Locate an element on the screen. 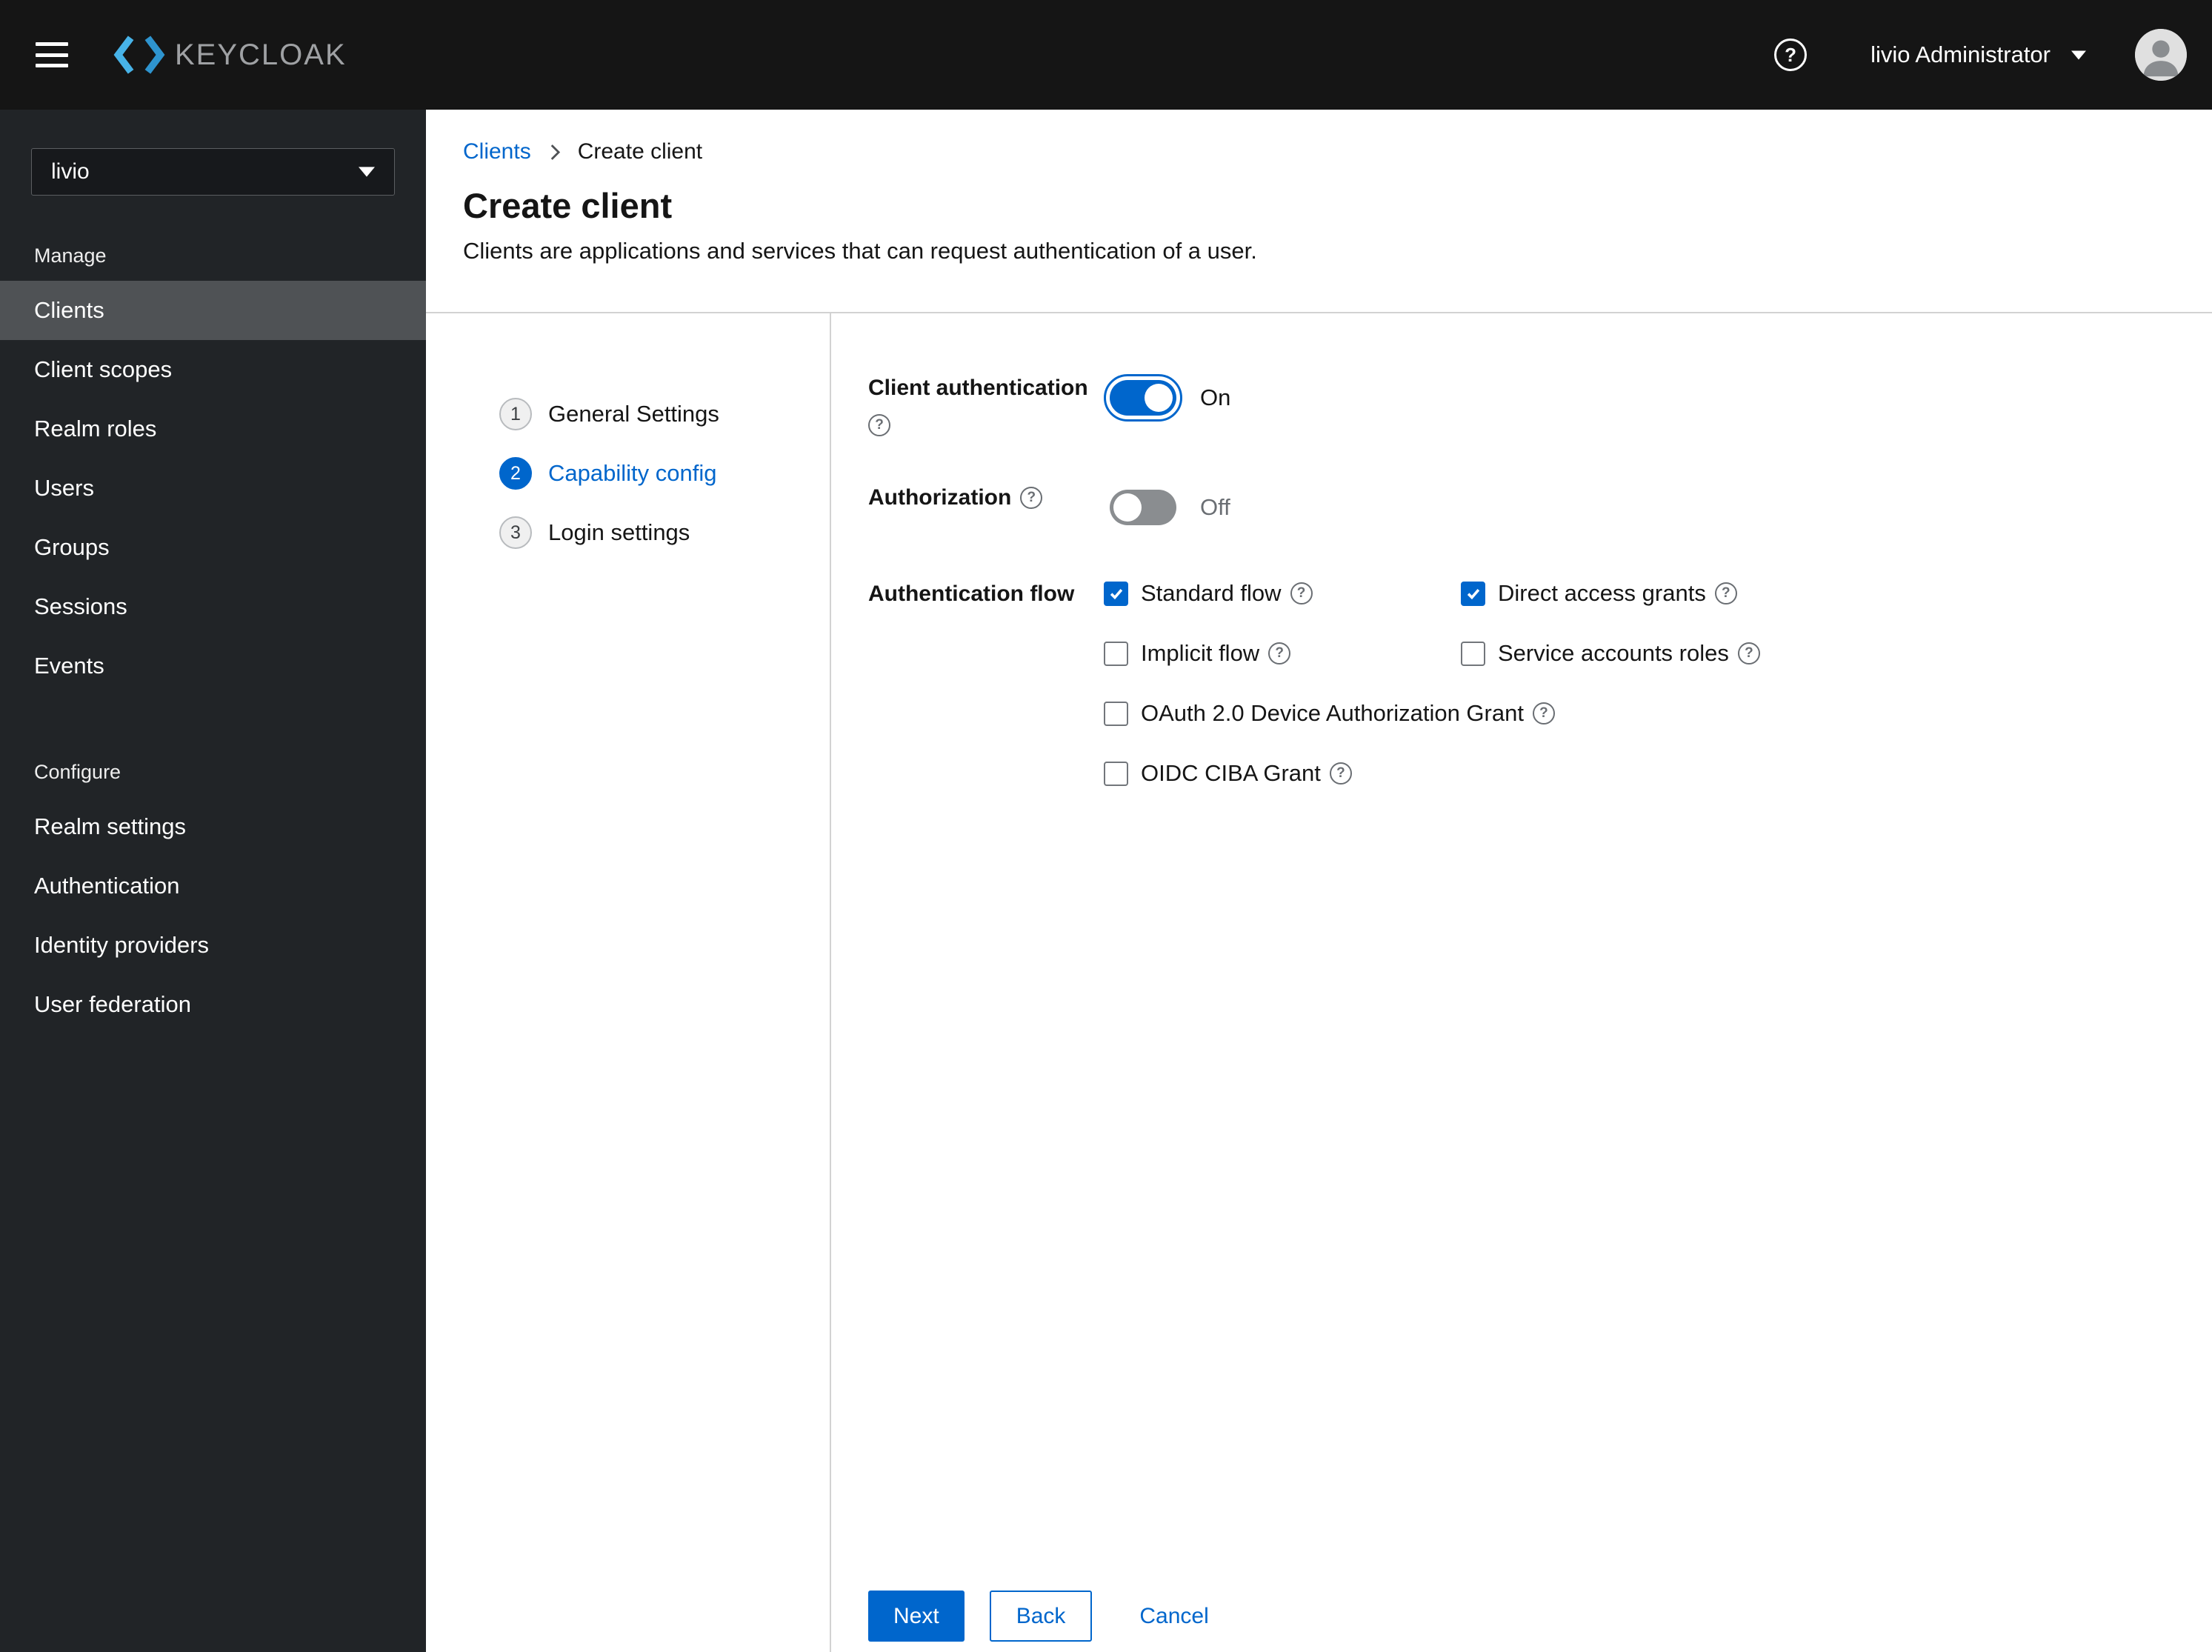 The width and height of the screenshot is (2212, 1652). implicit-flow-checkbox: Implicit flow is located at coordinates (1282, 653).